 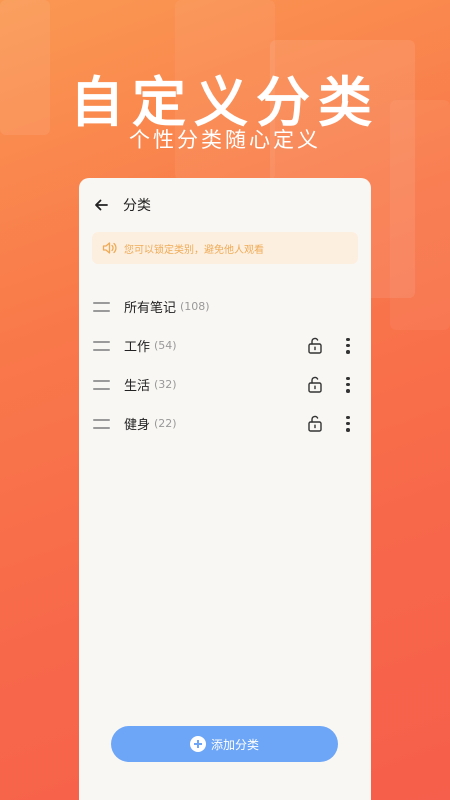 What do you see at coordinates (109, 248) in the screenshot?
I see `speaker-icon` at bounding box center [109, 248].